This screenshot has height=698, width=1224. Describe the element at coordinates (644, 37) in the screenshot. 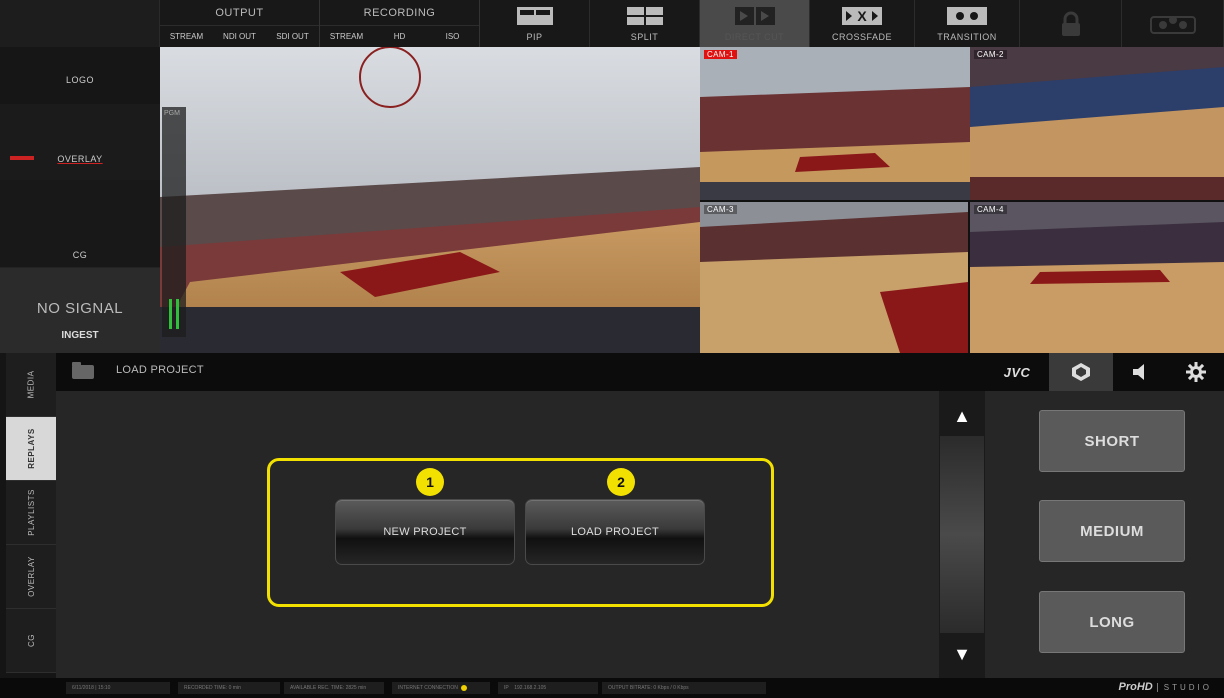

I see `split-label: SPLIT` at that location.